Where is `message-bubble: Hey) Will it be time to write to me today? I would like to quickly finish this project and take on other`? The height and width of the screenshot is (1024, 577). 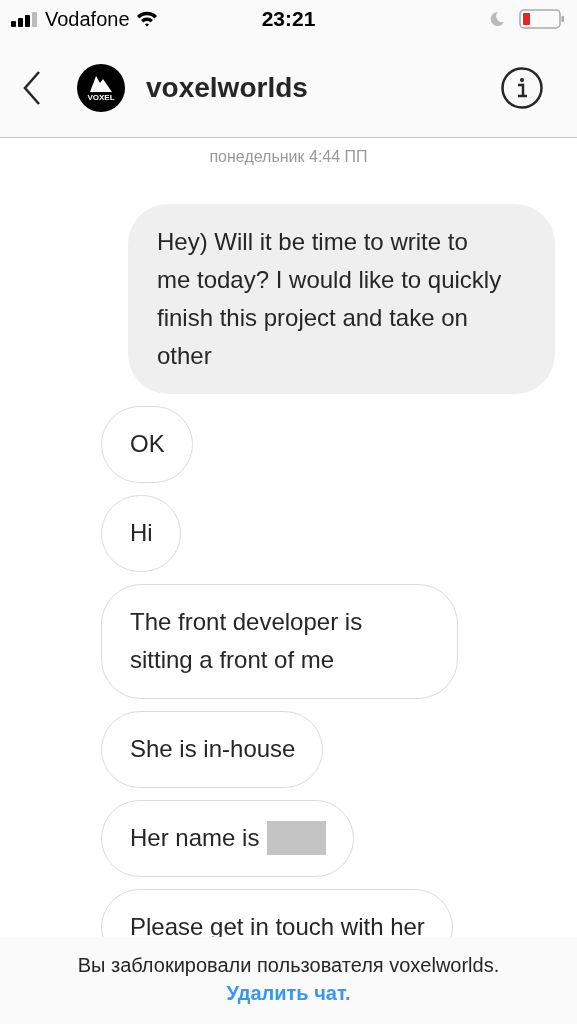 message-bubble: Hey) Will it be time to write to me today? I would like to quickly finish this project and take on other is located at coordinates (341, 299).